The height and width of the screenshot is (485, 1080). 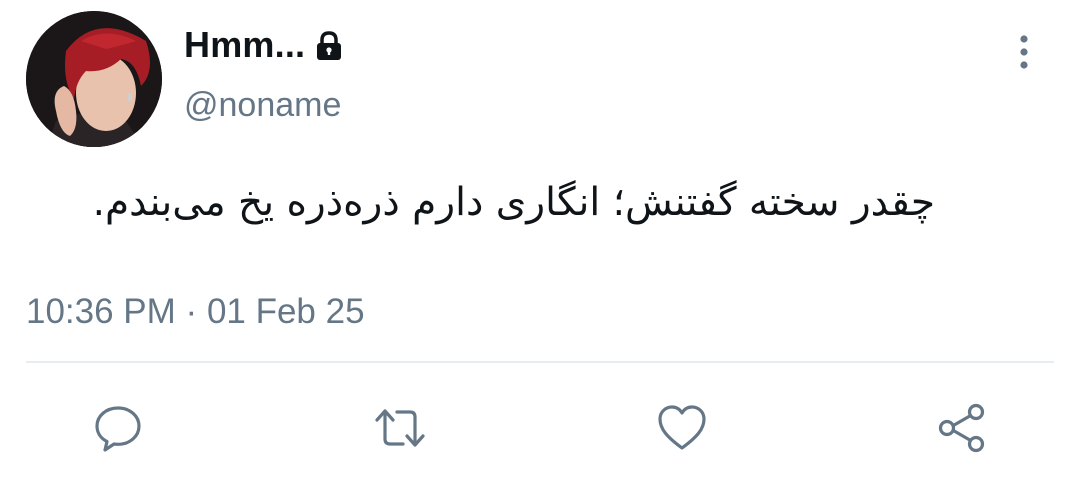 I want to click on divider, so click(x=540, y=362).